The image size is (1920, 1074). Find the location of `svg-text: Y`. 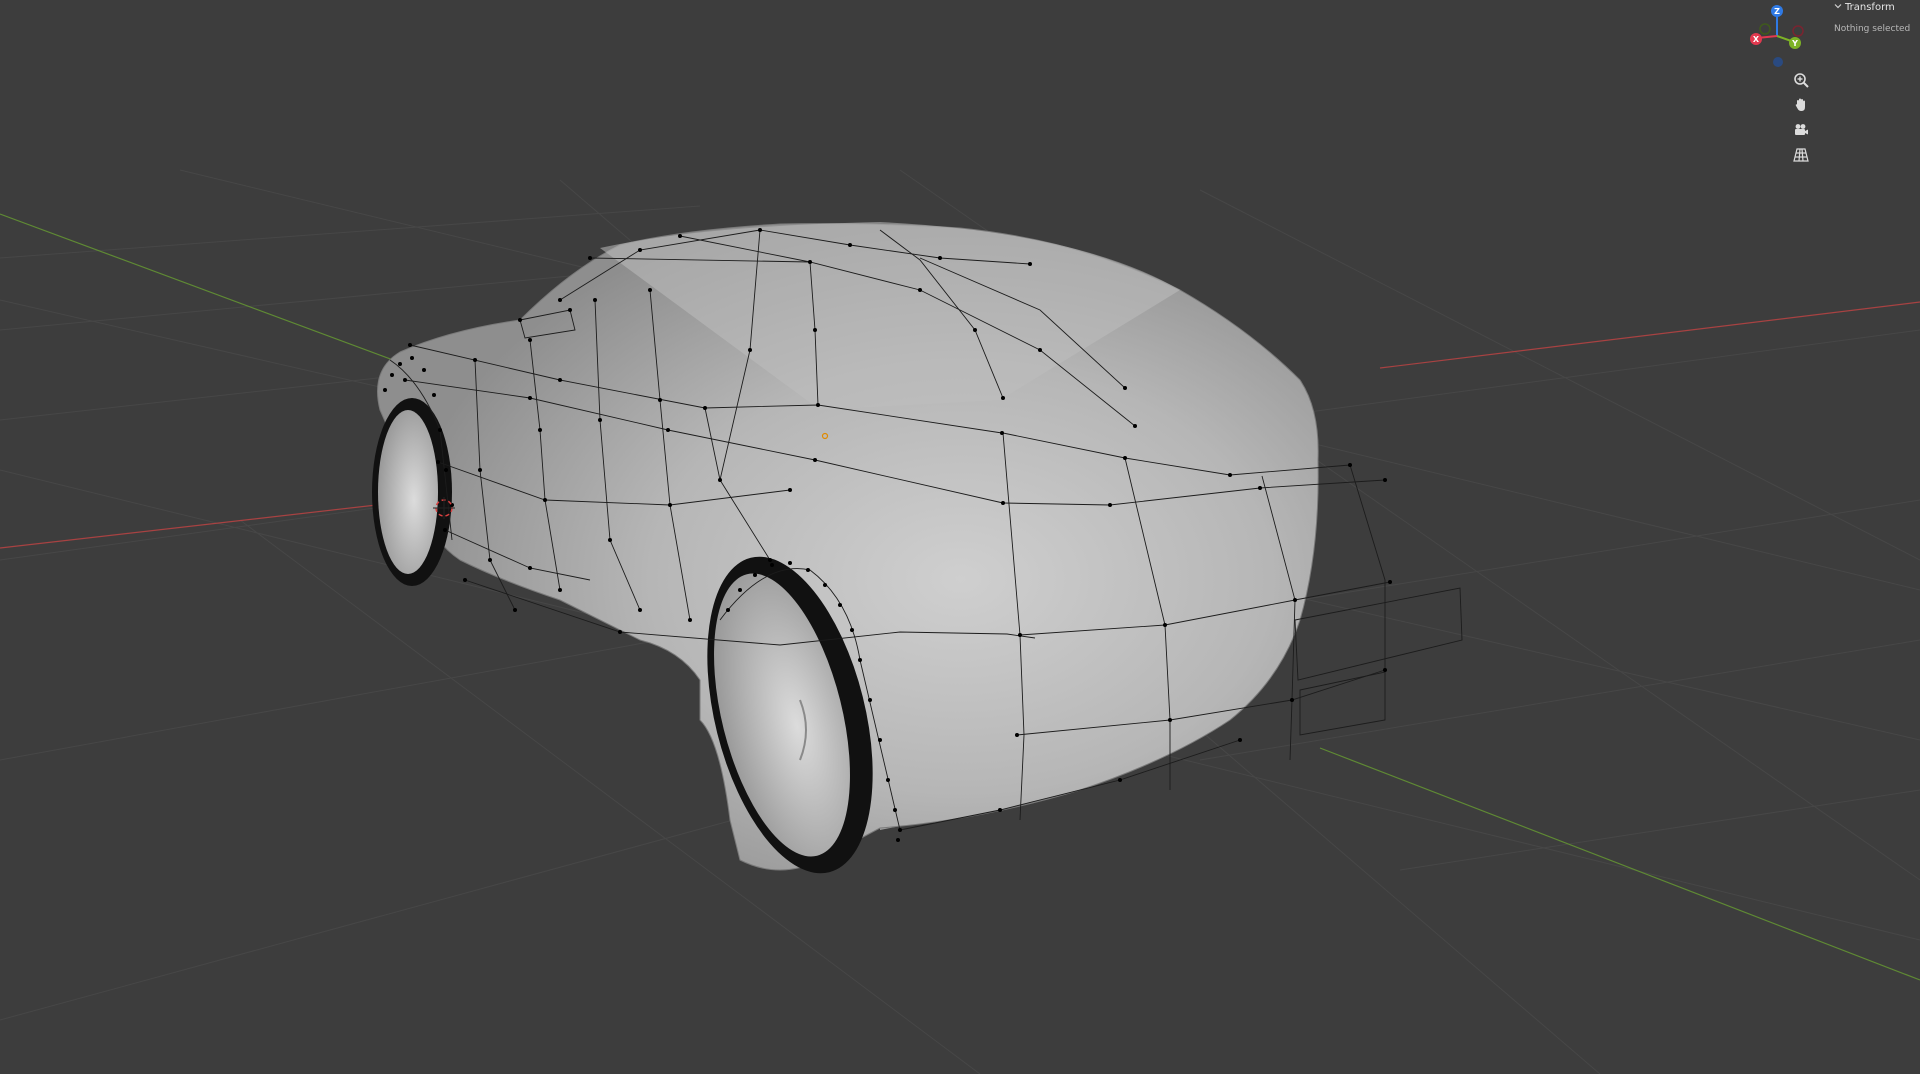

svg-text: Y is located at coordinates (1794, 43).